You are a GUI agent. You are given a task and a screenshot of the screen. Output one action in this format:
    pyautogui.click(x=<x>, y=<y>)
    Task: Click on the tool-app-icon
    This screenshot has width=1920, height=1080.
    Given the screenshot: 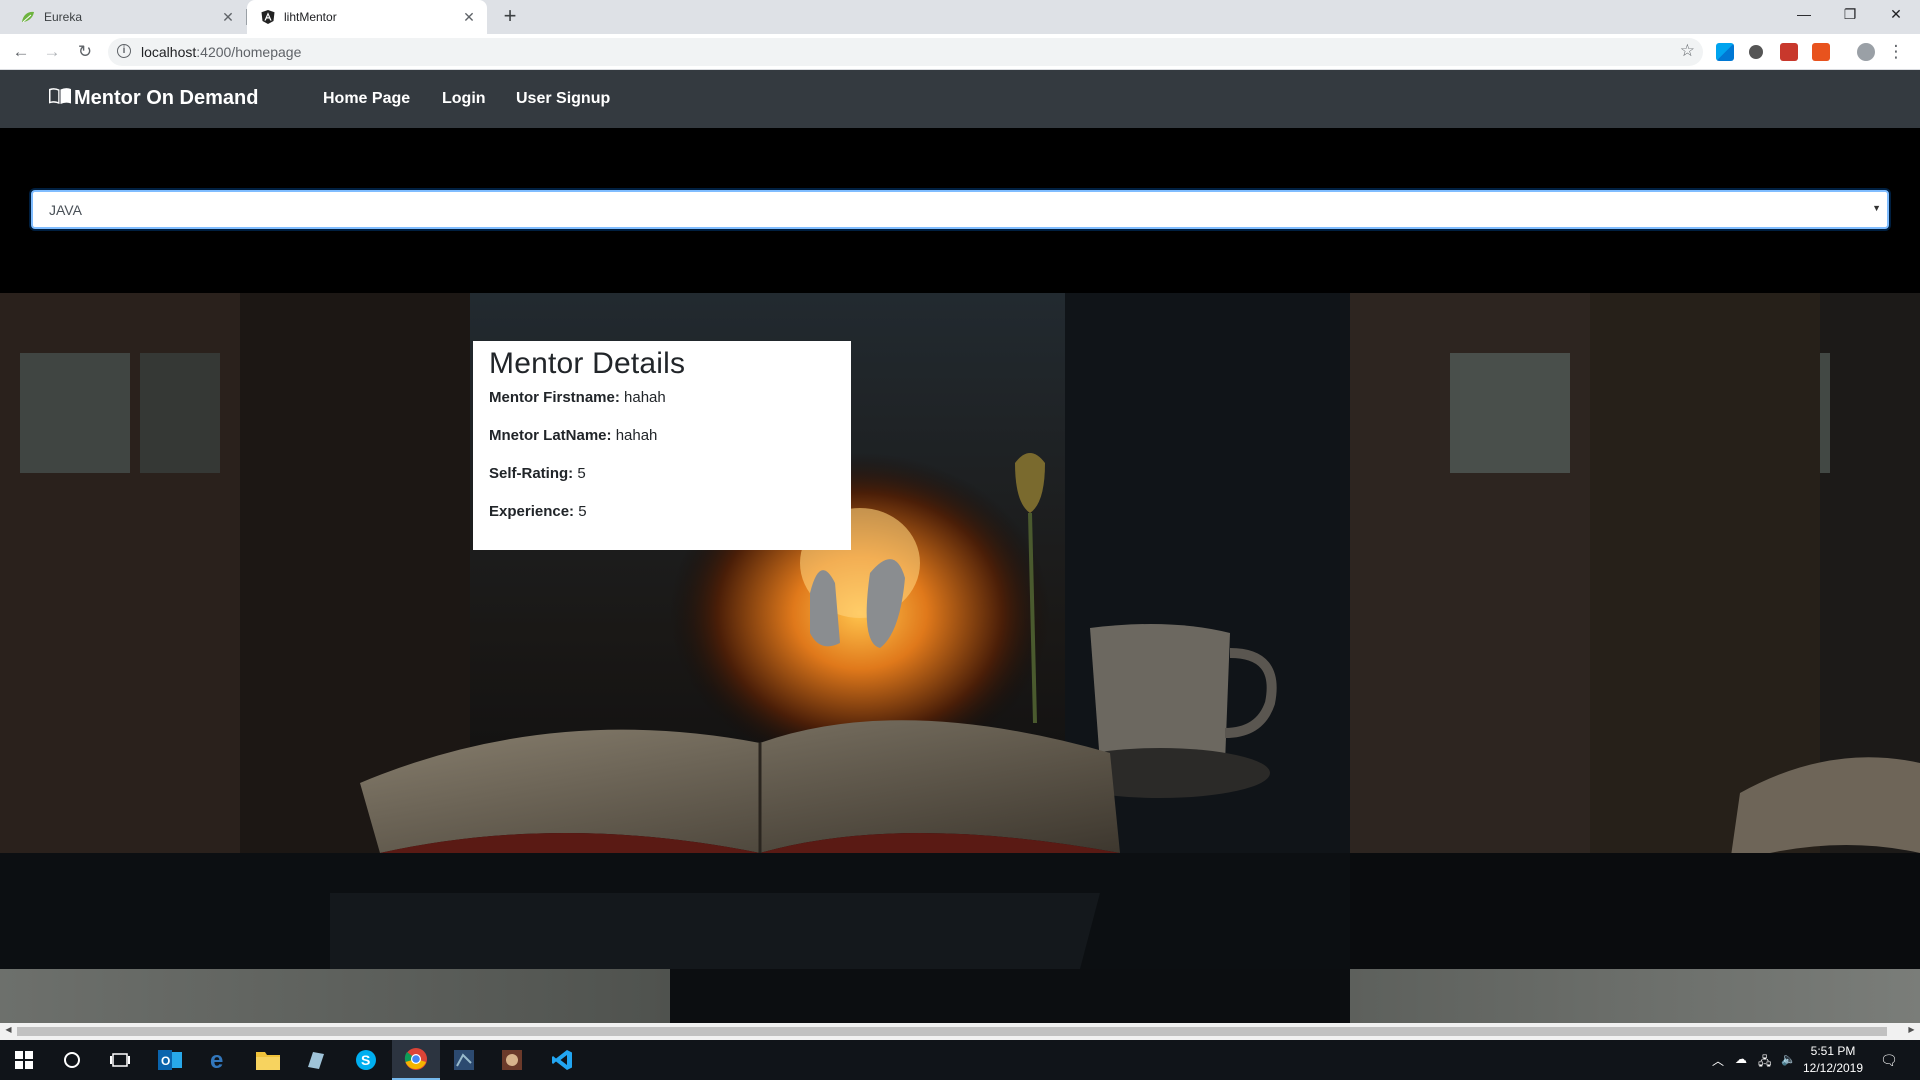 What is the action you would take?
    pyautogui.click(x=512, y=1060)
    